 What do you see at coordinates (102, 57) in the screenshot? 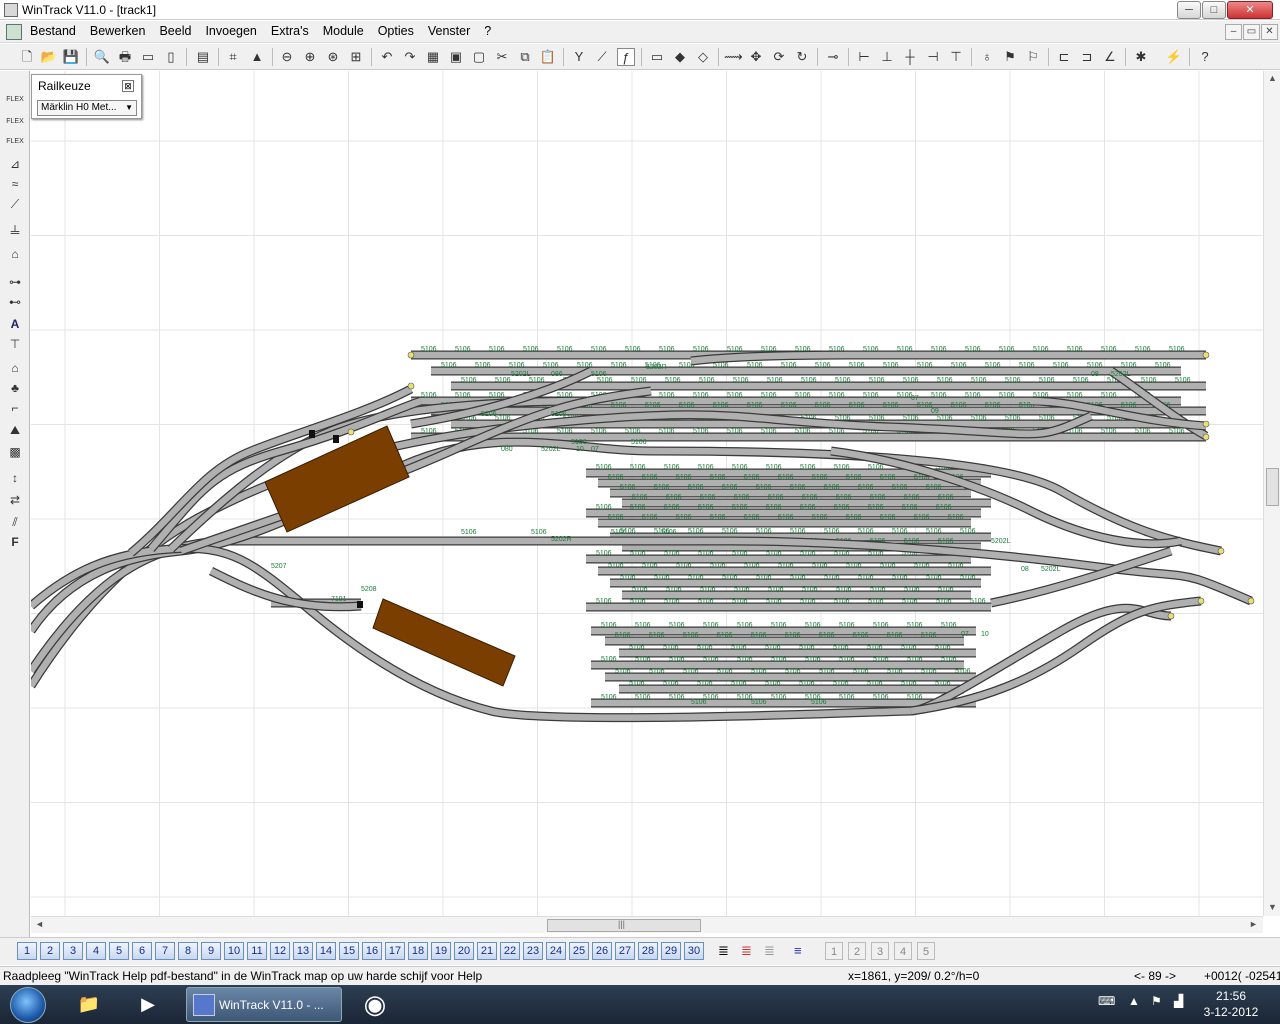
I see `print-preview-icon: 🔍` at bounding box center [102, 57].